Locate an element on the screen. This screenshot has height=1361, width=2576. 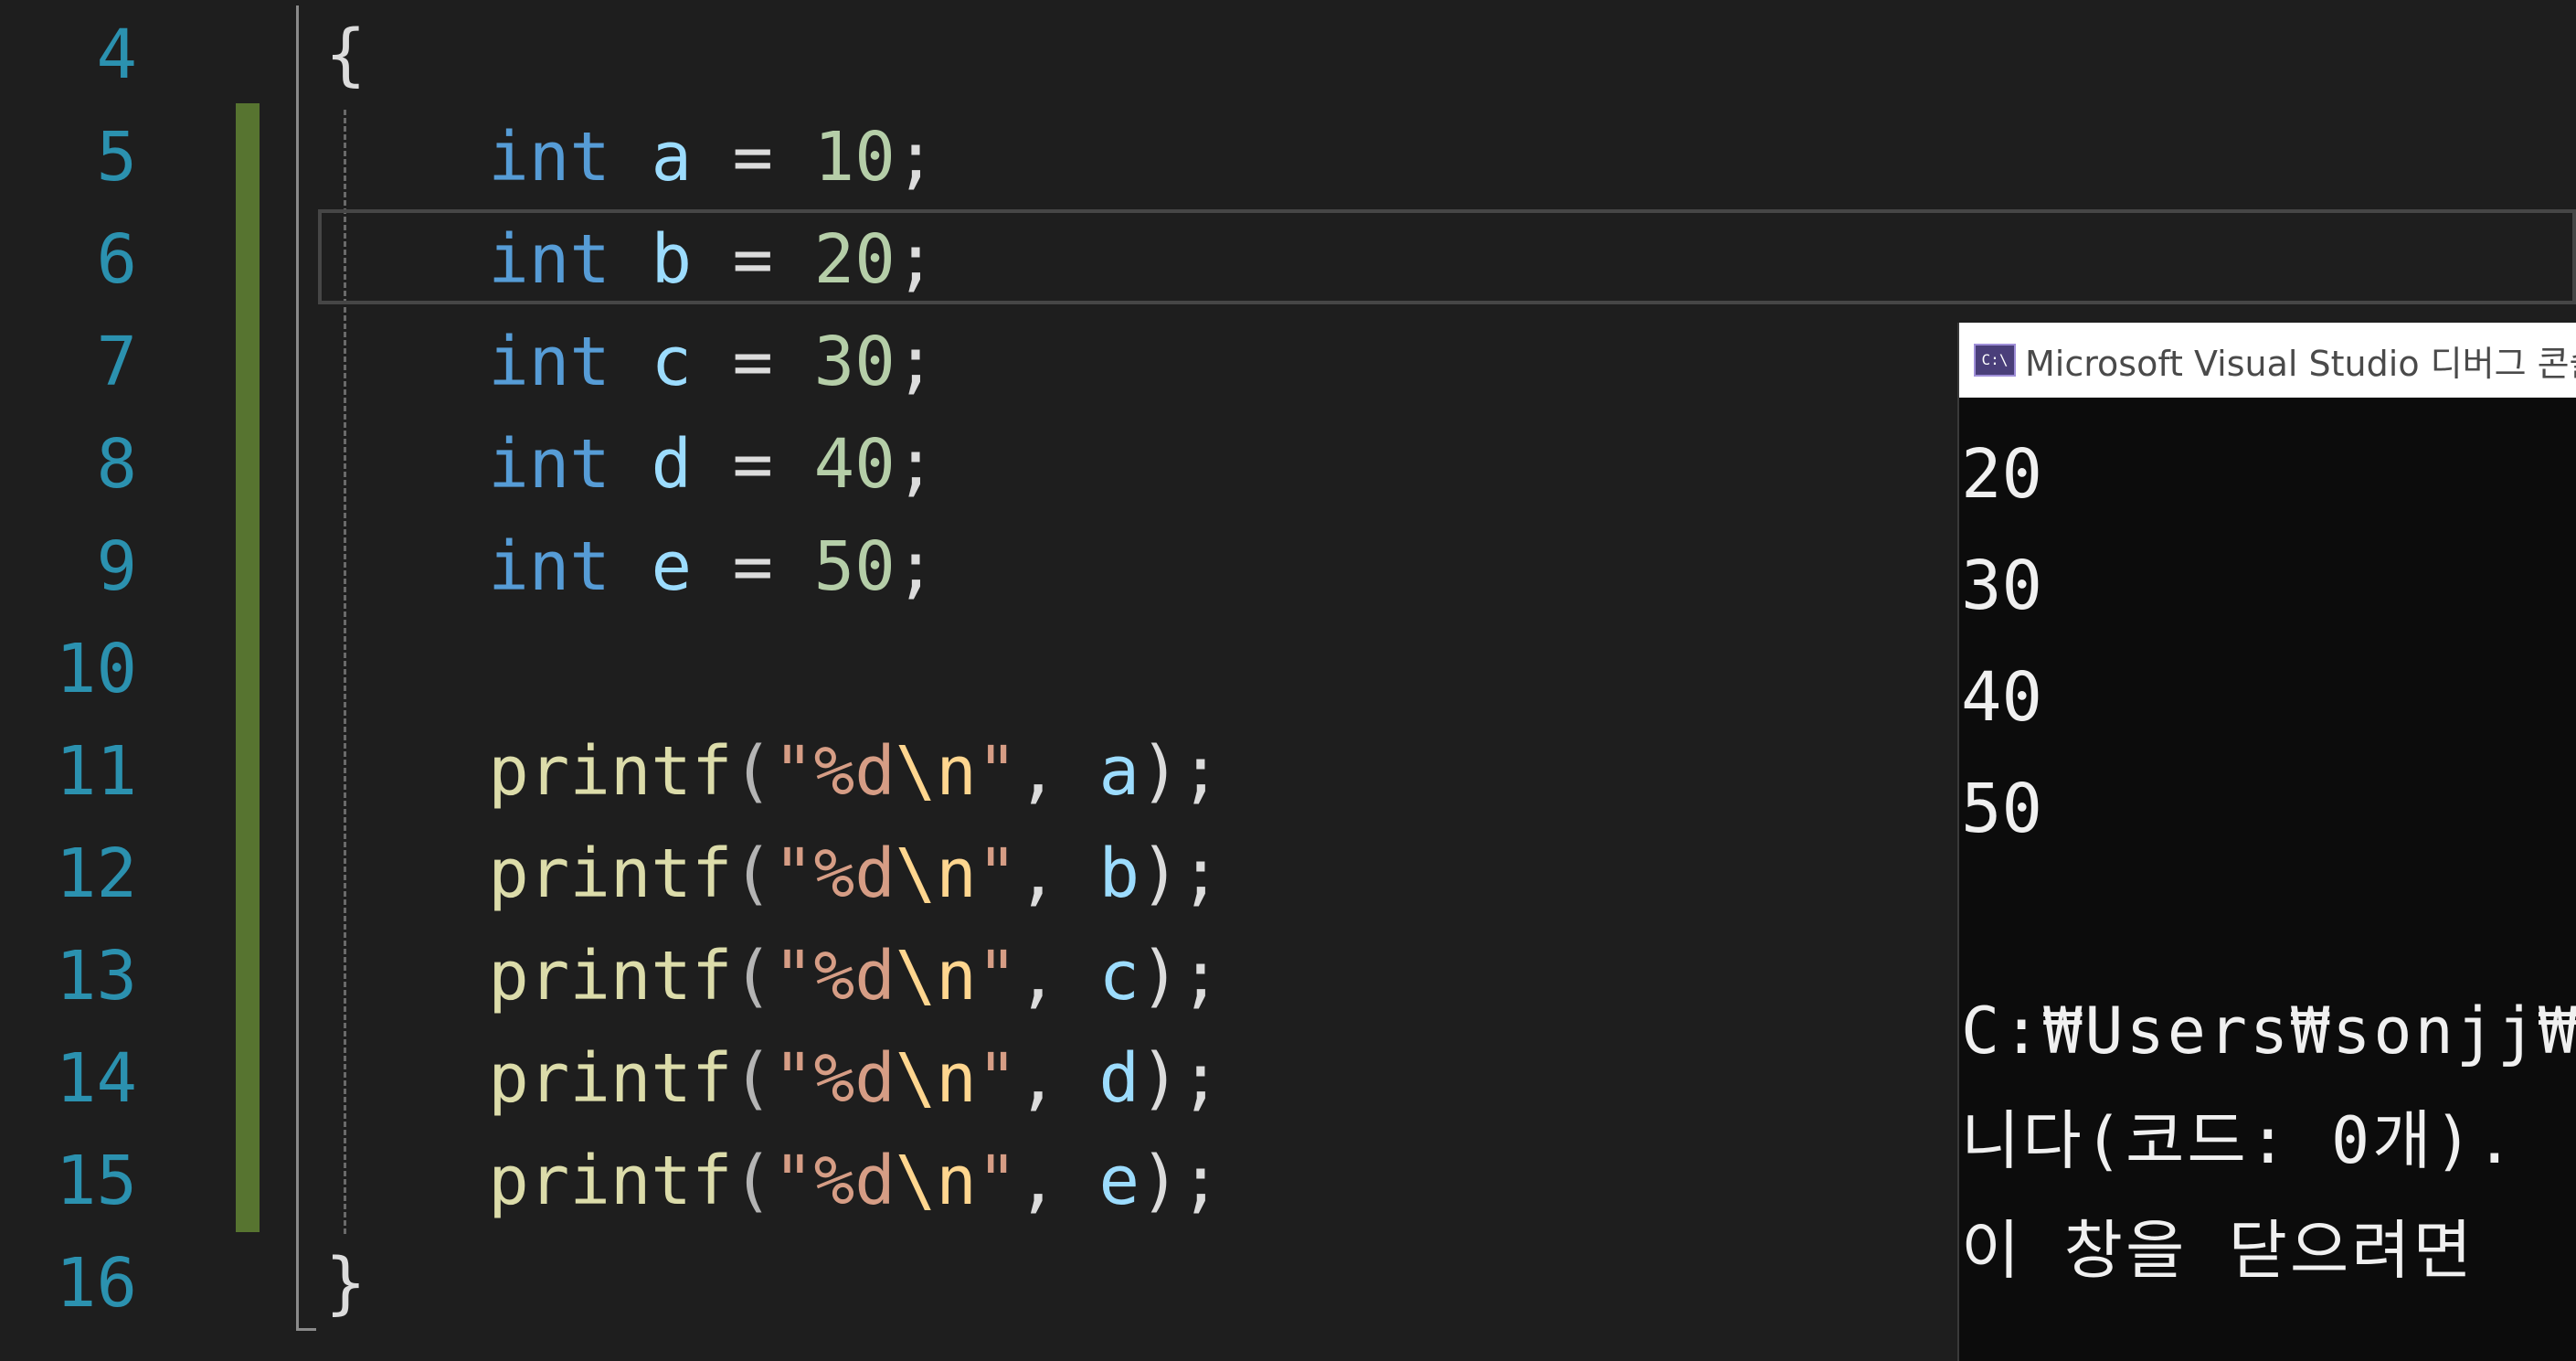
console-output-line: 30 is located at coordinates (2002, 586).